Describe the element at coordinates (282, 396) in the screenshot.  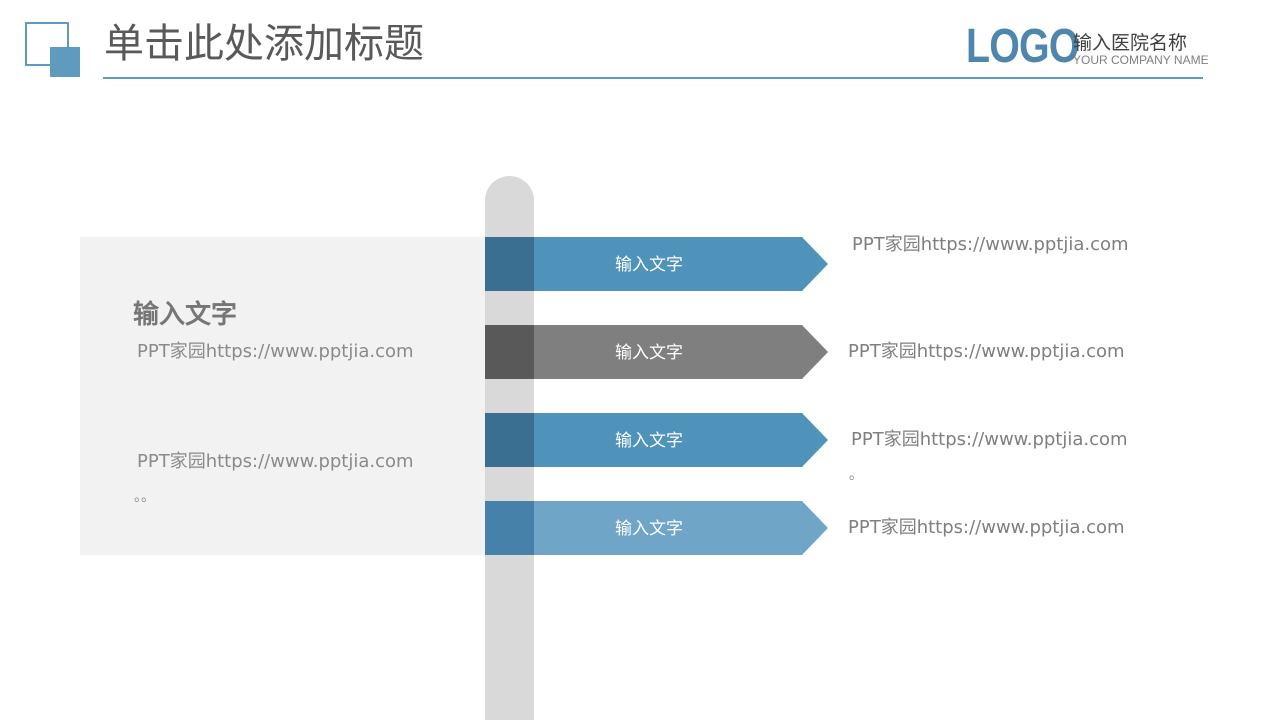
I see `left-panel` at that location.